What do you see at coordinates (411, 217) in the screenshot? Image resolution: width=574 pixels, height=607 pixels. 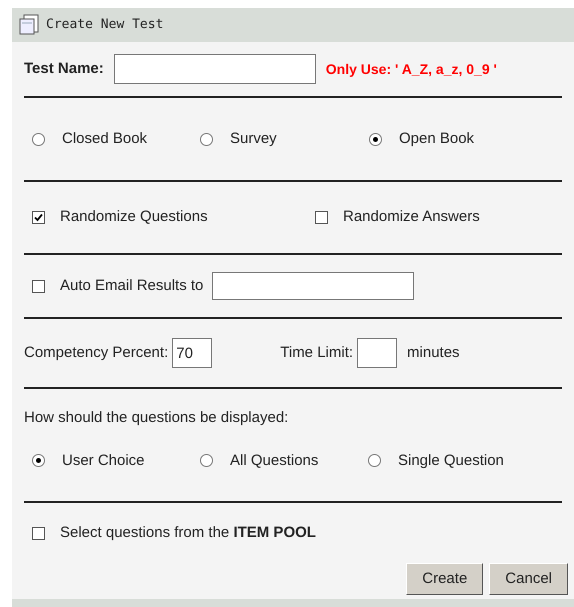 I see `checkbox-label: Randomize Answers` at bounding box center [411, 217].